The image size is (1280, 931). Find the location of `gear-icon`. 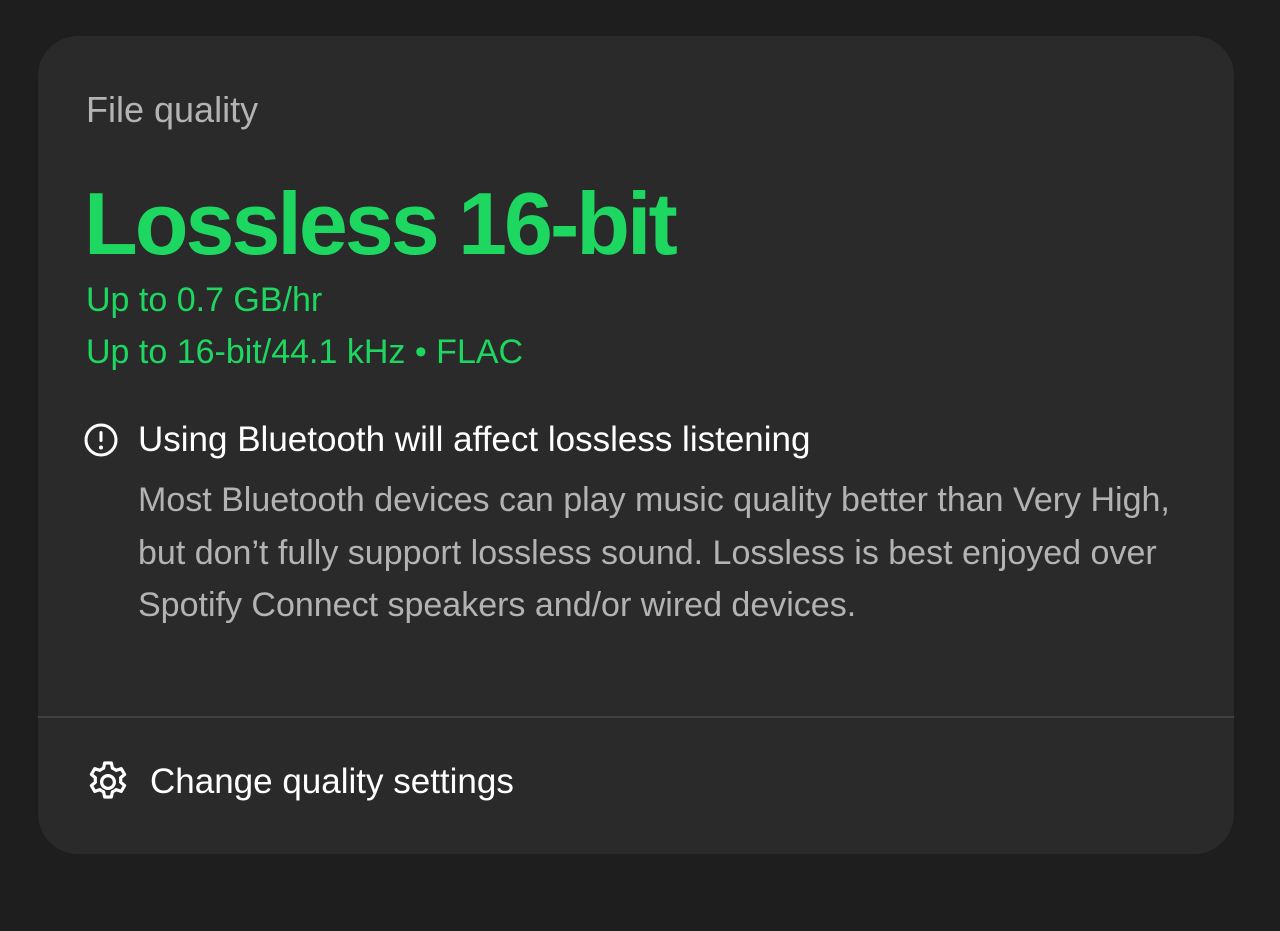

gear-icon is located at coordinates (108, 782).